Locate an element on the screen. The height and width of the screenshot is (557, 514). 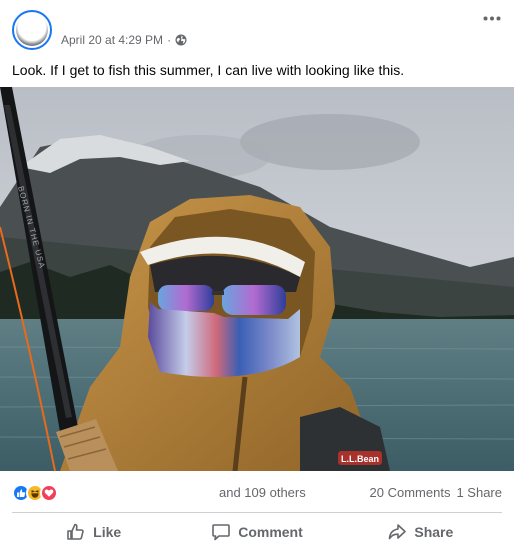
thumbs-up-icon is located at coordinates (75, 531).